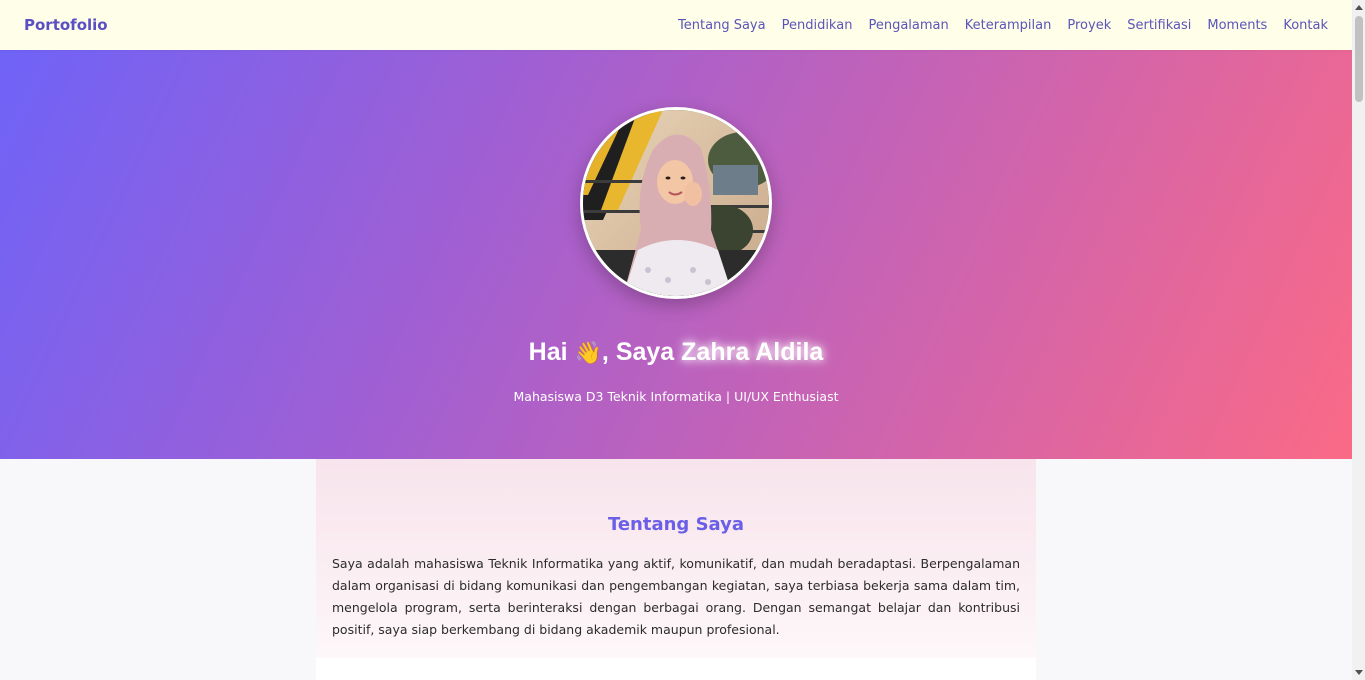  What do you see at coordinates (1008, 25) in the screenshot?
I see `nav-link-keterampilan: Keterampilan` at bounding box center [1008, 25].